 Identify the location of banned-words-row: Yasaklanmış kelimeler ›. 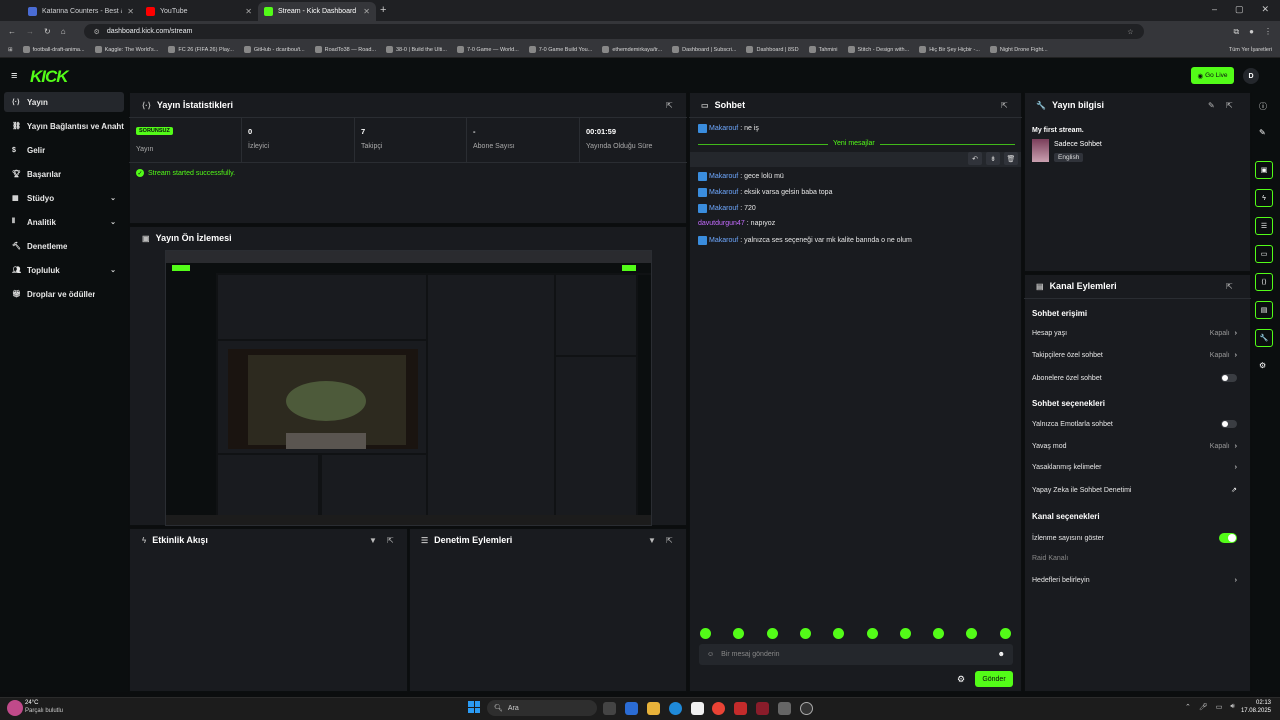
(1134, 467).